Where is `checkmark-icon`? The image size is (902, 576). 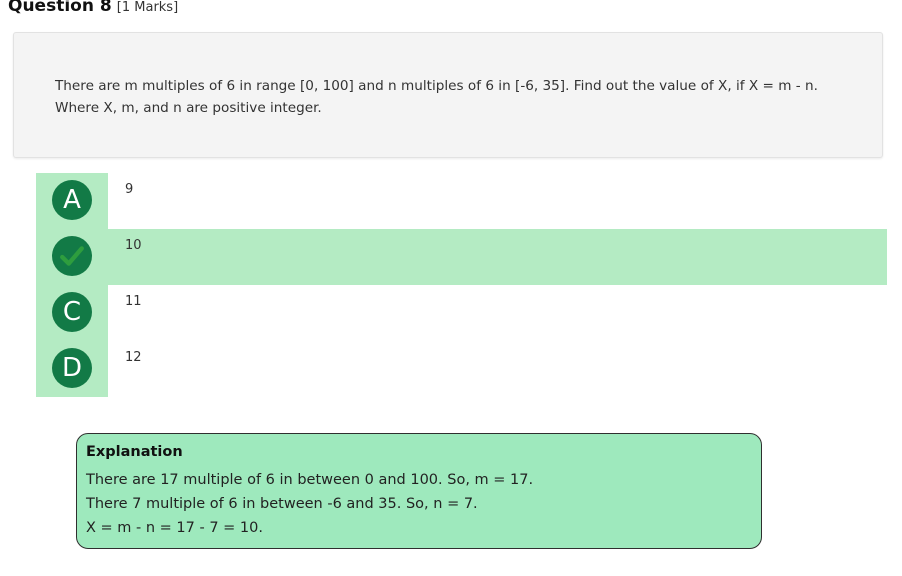
checkmark-icon is located at coordinates (72, 256).